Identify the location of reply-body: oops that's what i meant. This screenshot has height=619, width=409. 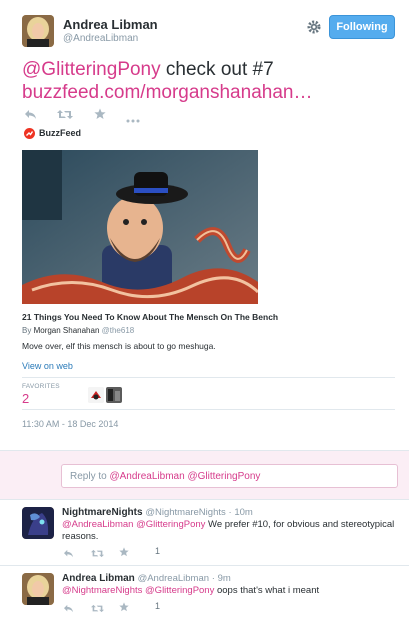
(267, 590).